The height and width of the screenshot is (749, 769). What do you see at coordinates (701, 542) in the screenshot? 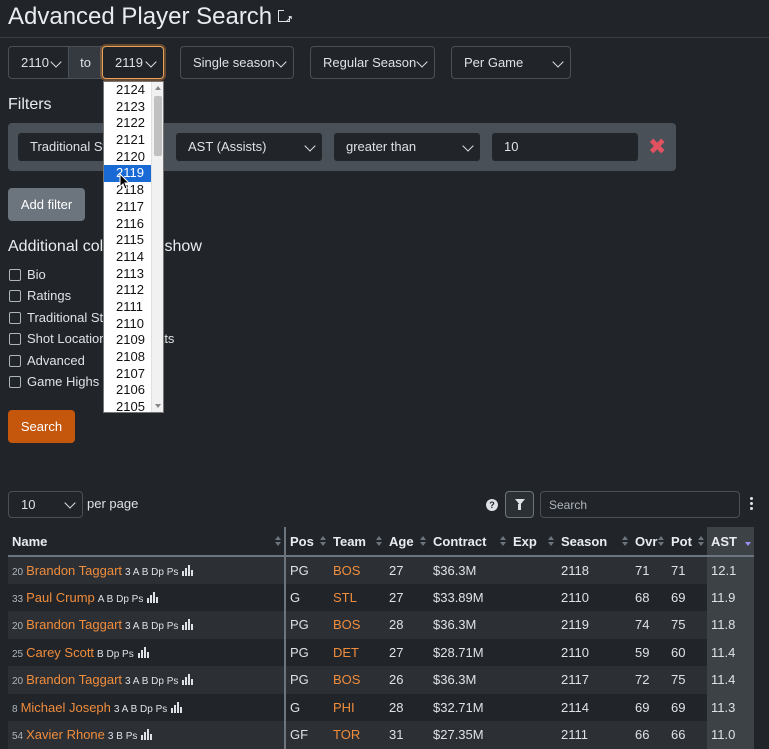
I see `sort-icon` at bounding box center [701, 542].